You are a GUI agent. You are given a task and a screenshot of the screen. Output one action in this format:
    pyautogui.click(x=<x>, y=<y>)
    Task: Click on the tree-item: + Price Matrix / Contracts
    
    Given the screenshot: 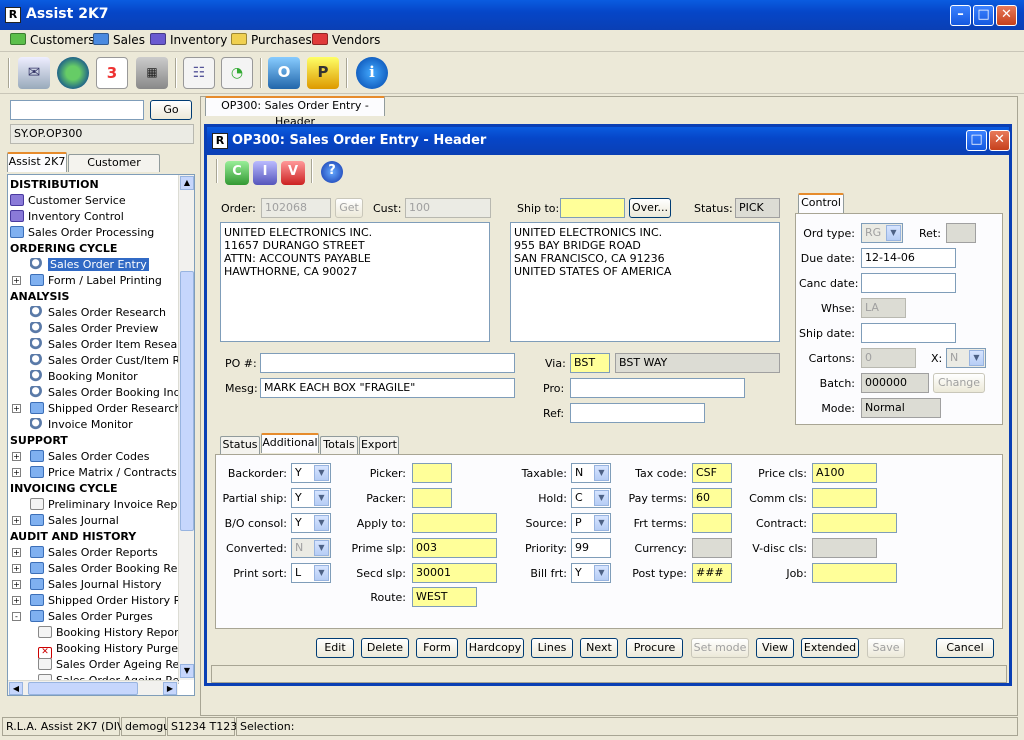 What is the action you would take?
    pyautogui.click(x=94, y=473)
    